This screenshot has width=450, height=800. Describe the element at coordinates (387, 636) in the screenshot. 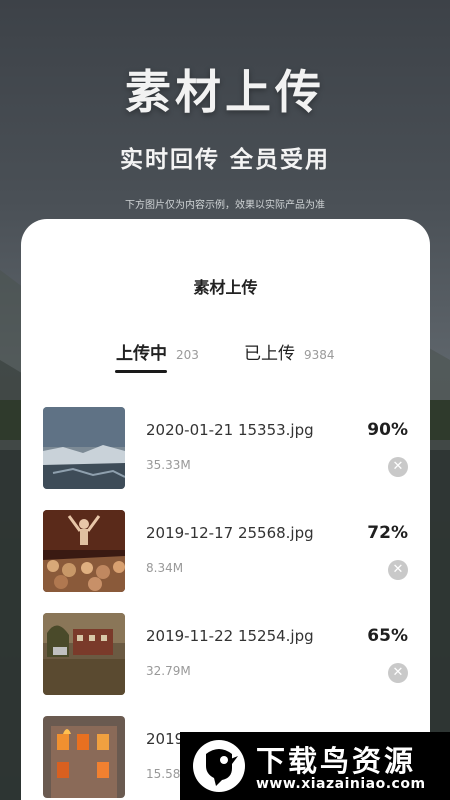

I see `upload-progress: 65%` at that location.